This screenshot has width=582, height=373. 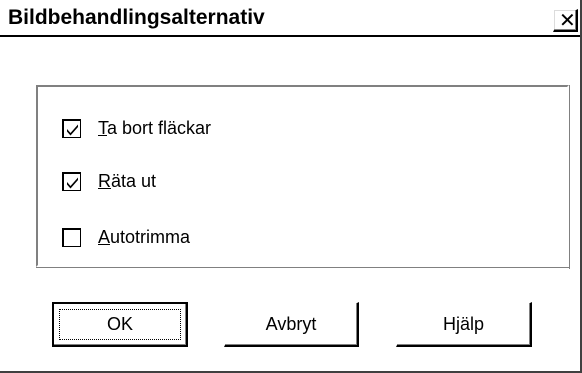 I want to click on group-edge-bottom, so click(x=303, y=267).